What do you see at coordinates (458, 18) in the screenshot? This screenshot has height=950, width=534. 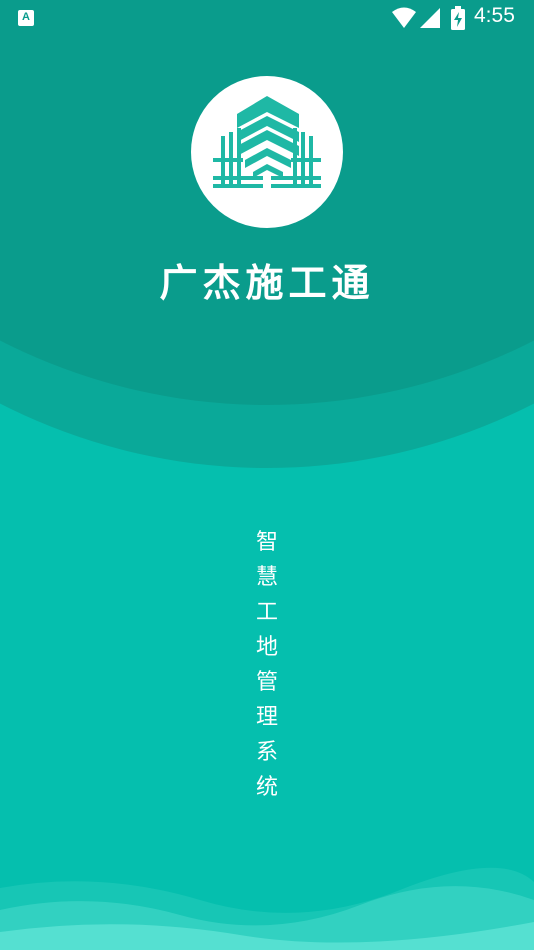 I see `battery-charging-icon` at bounding box center [458, 18].